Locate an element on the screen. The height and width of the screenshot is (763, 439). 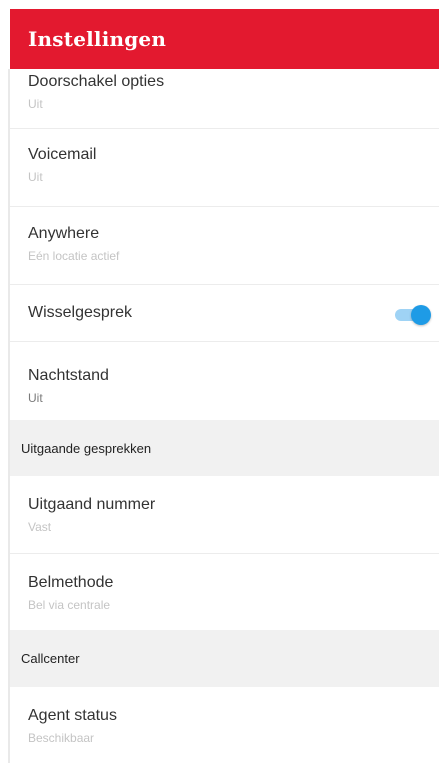
setting-value: Bel via centrale is located at coordinates (69, 605).